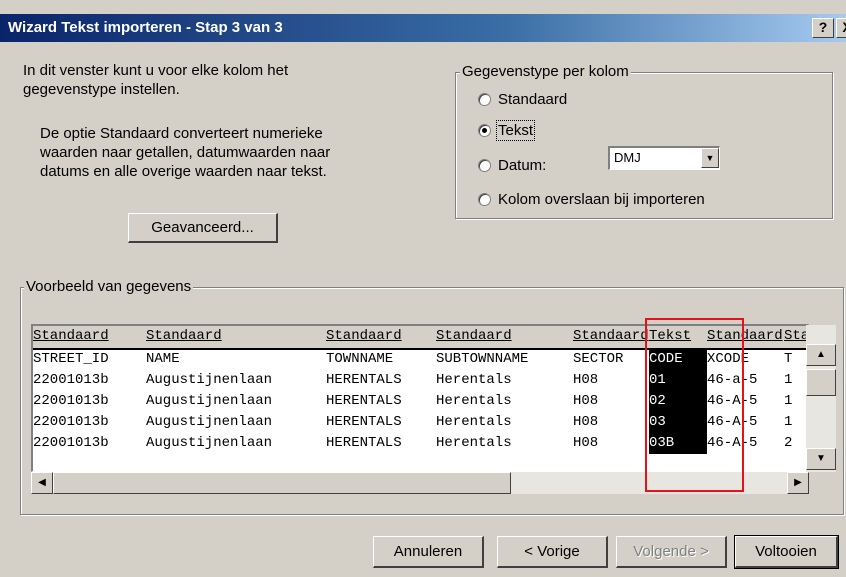 This screenshot has width=846, height=577. I want to click on cancel-button: Annuleren, so click(428, 552).